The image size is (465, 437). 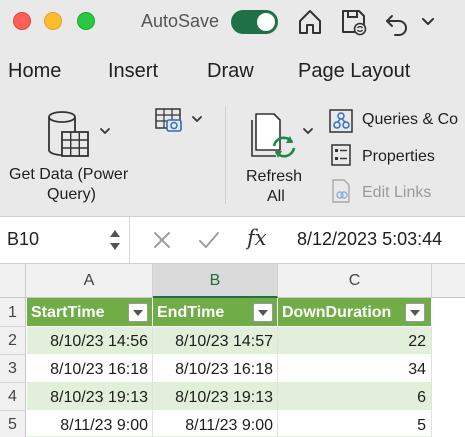 What do you see at coordinates (354, 22) in the screenshot?
I see `save-icon` at bounding box center [354, 22].